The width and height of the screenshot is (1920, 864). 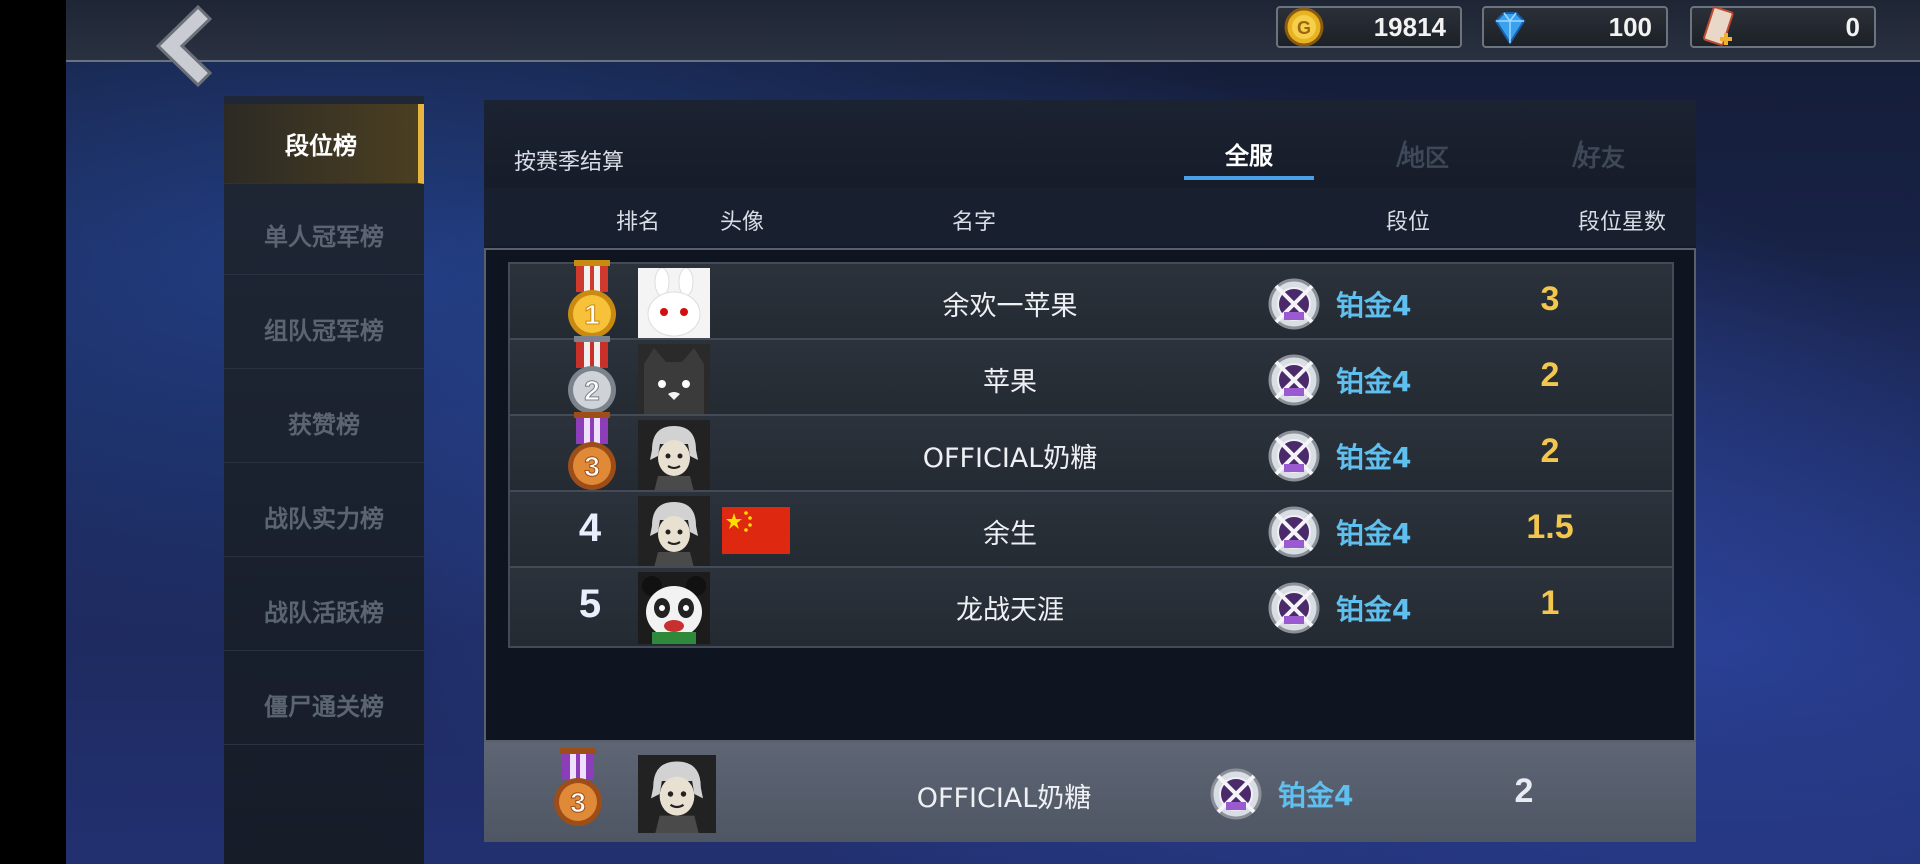 I want to click on sidebar-item-clan-strength: 战队实力榜, so click(x=324, y=516).